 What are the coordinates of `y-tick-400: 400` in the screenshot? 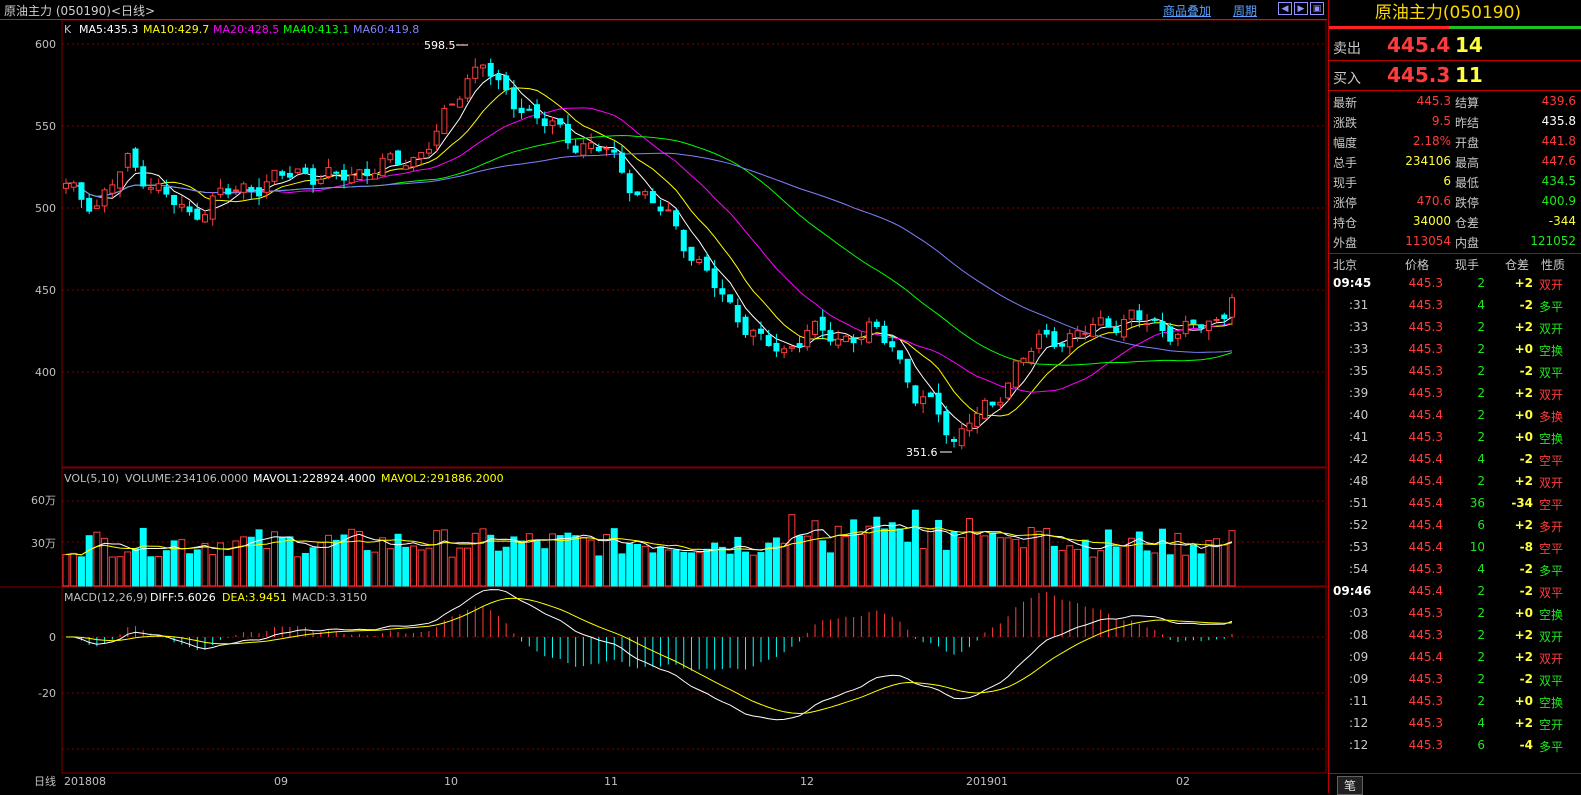 It's located at (45, 372).